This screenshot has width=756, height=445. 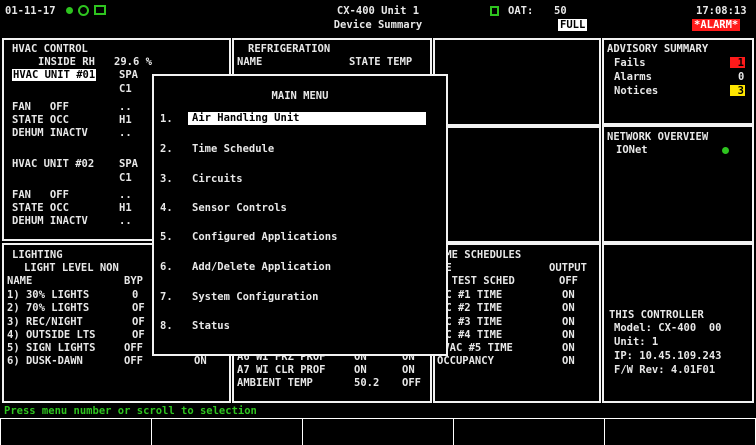 What do you see at coordinates (295, 326) in the screenshot?
I see `menu-item-status: 8. Status` at bounding box center [295, 326].